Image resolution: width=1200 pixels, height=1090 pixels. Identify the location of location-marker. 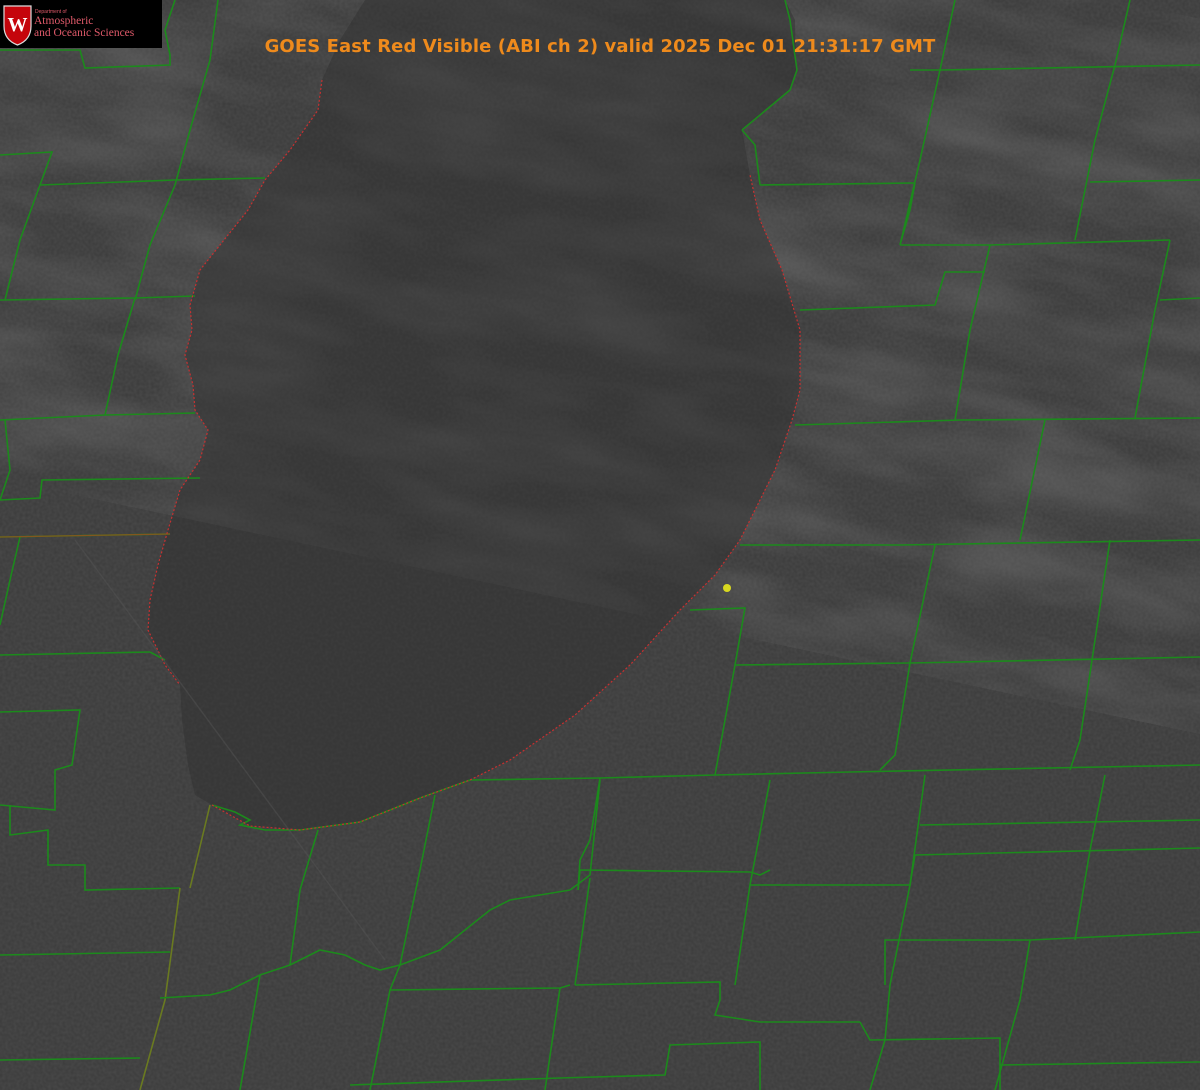
(727, 588).